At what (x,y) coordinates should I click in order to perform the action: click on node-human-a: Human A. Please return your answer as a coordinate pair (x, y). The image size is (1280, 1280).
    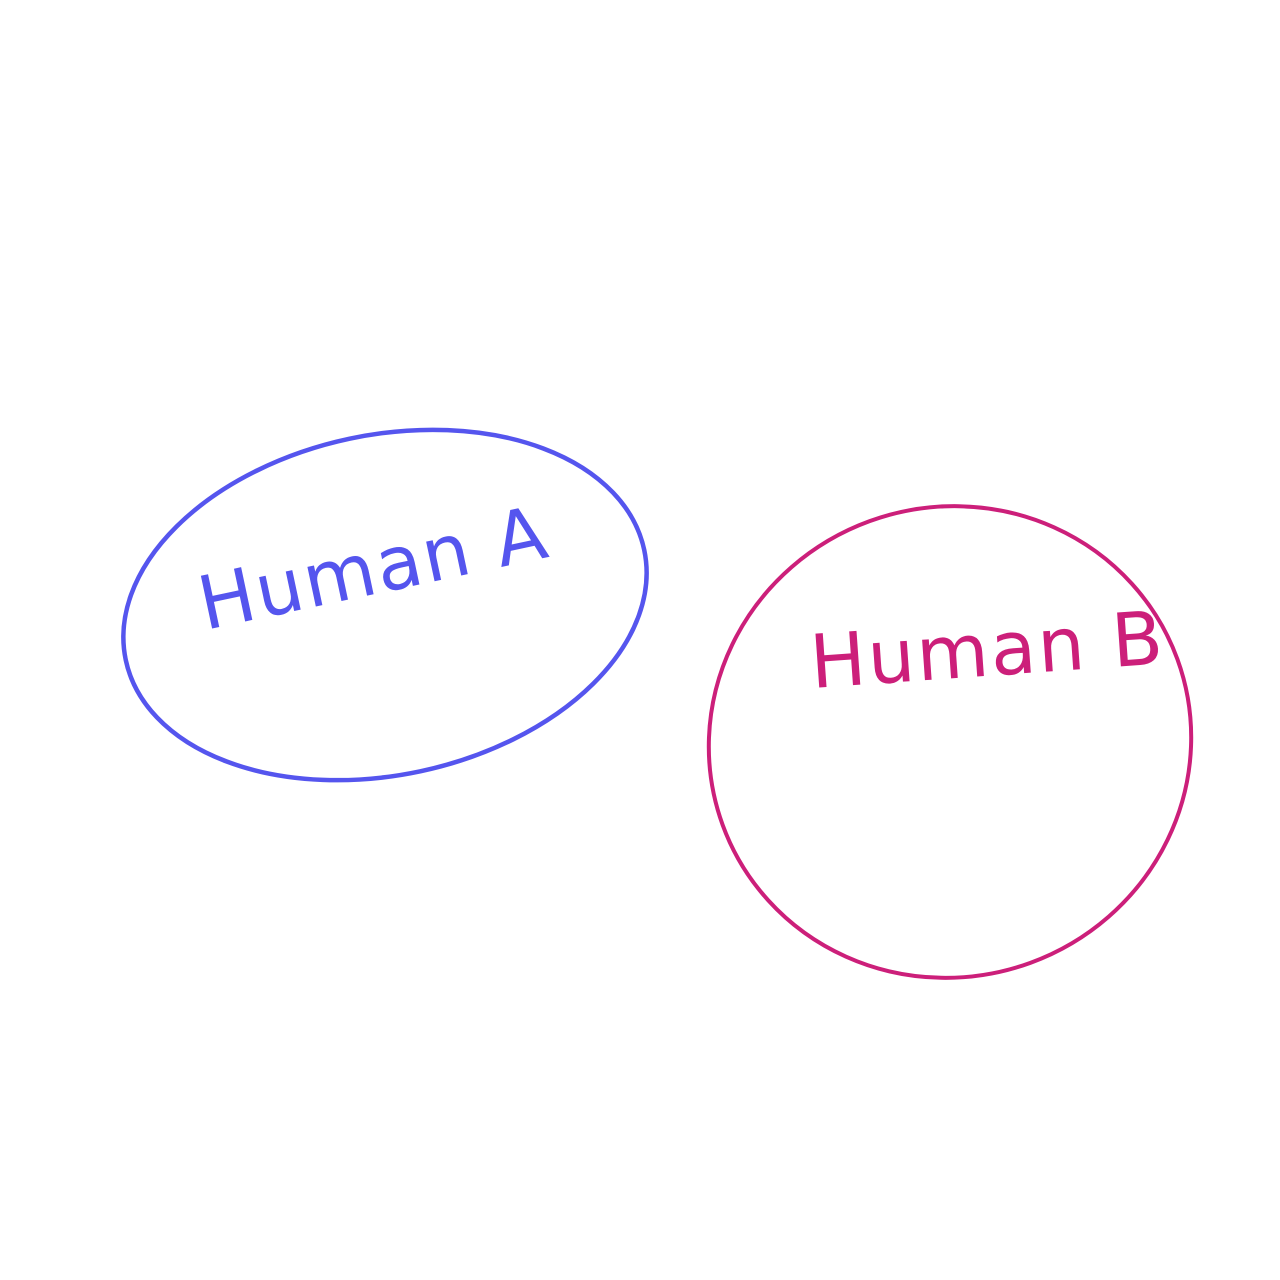
    Looking at the image, I should click on (385, 605).